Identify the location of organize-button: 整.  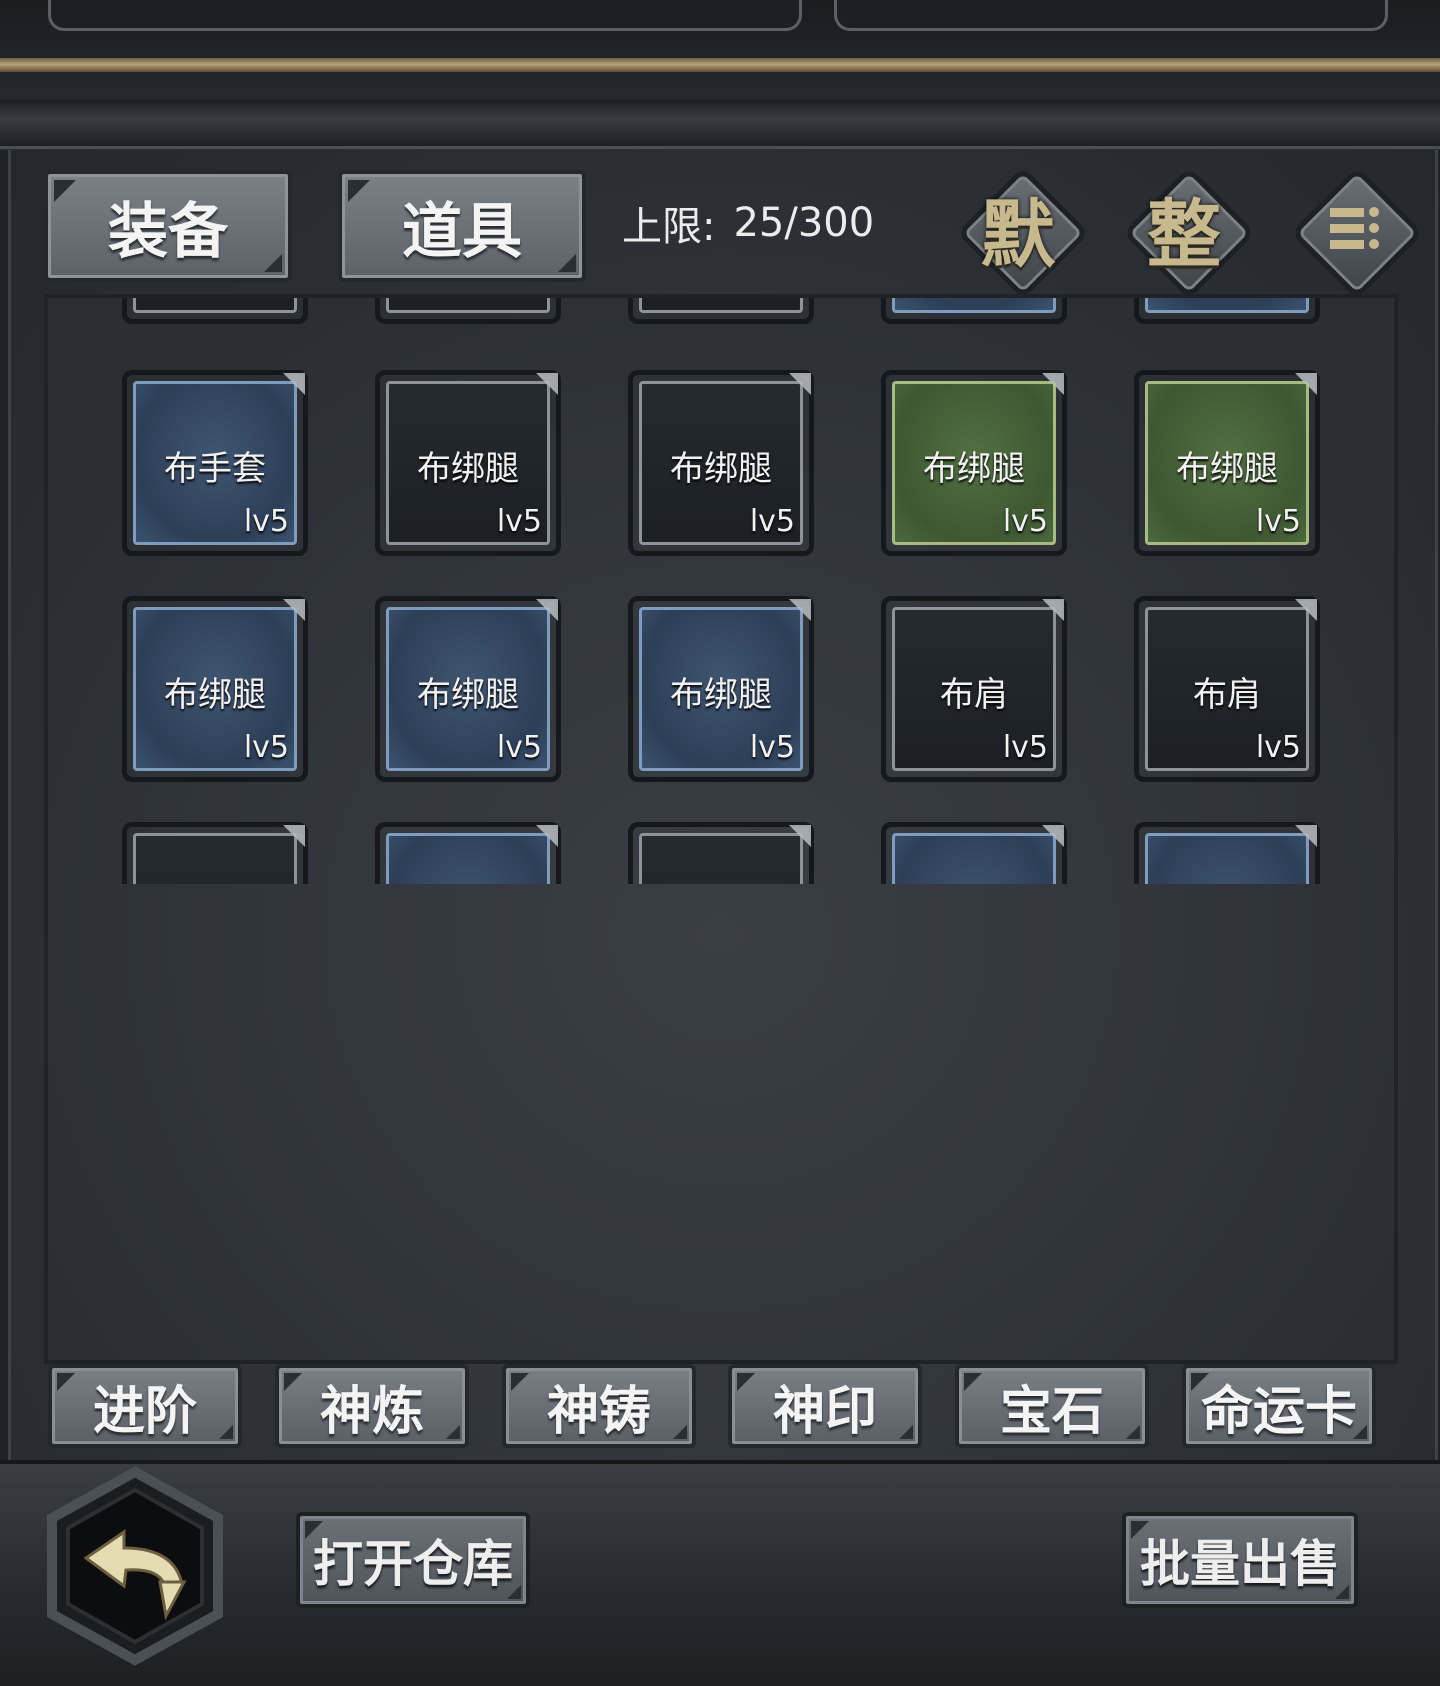
(1189, 233).